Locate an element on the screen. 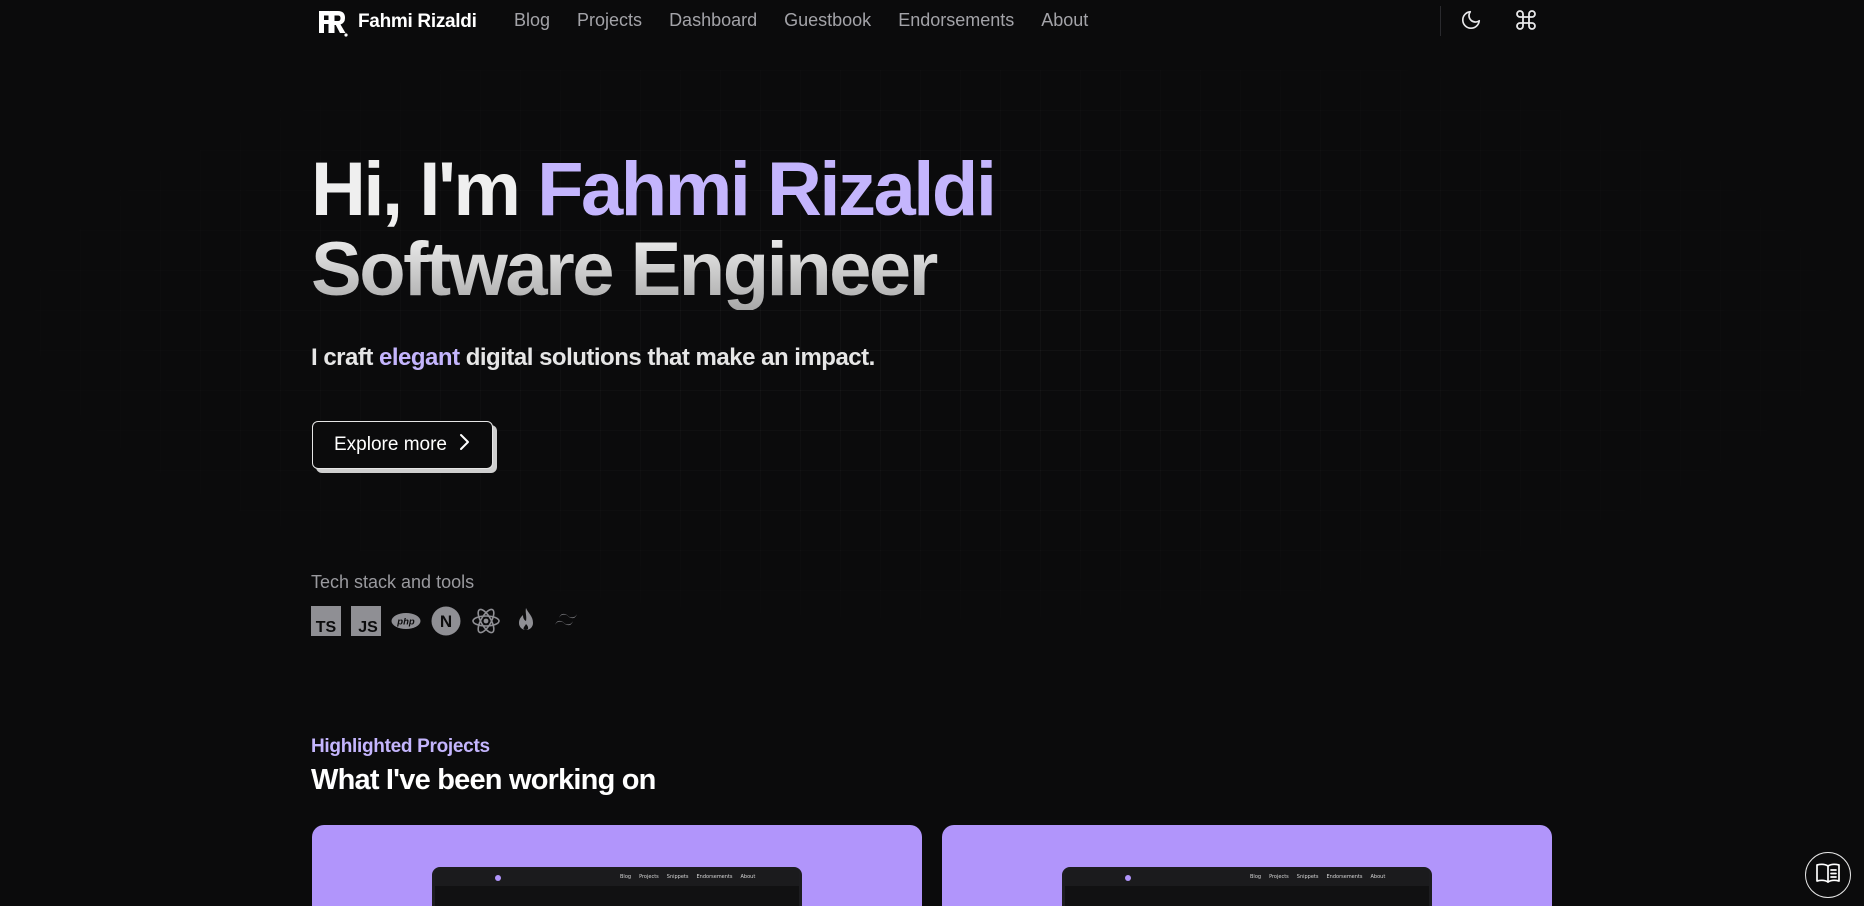 This screenshot has height=906, width=1864. nav-link-projects: Projects is located at coordinates (609, 20).